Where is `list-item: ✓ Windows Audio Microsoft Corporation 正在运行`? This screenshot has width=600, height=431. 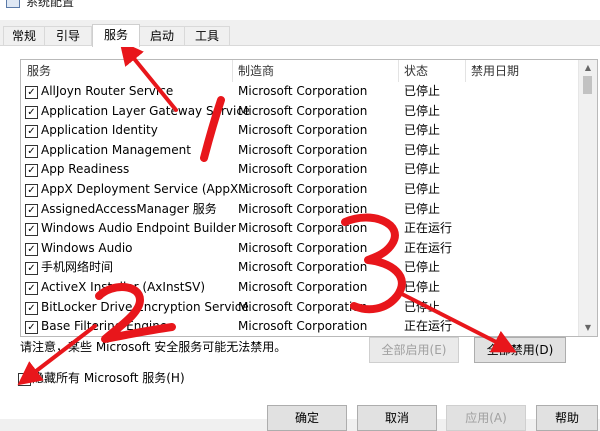 list-item: ✓ Windows Audio Microsoft Corporation 正在运行 is located at coordinates (299, 249).